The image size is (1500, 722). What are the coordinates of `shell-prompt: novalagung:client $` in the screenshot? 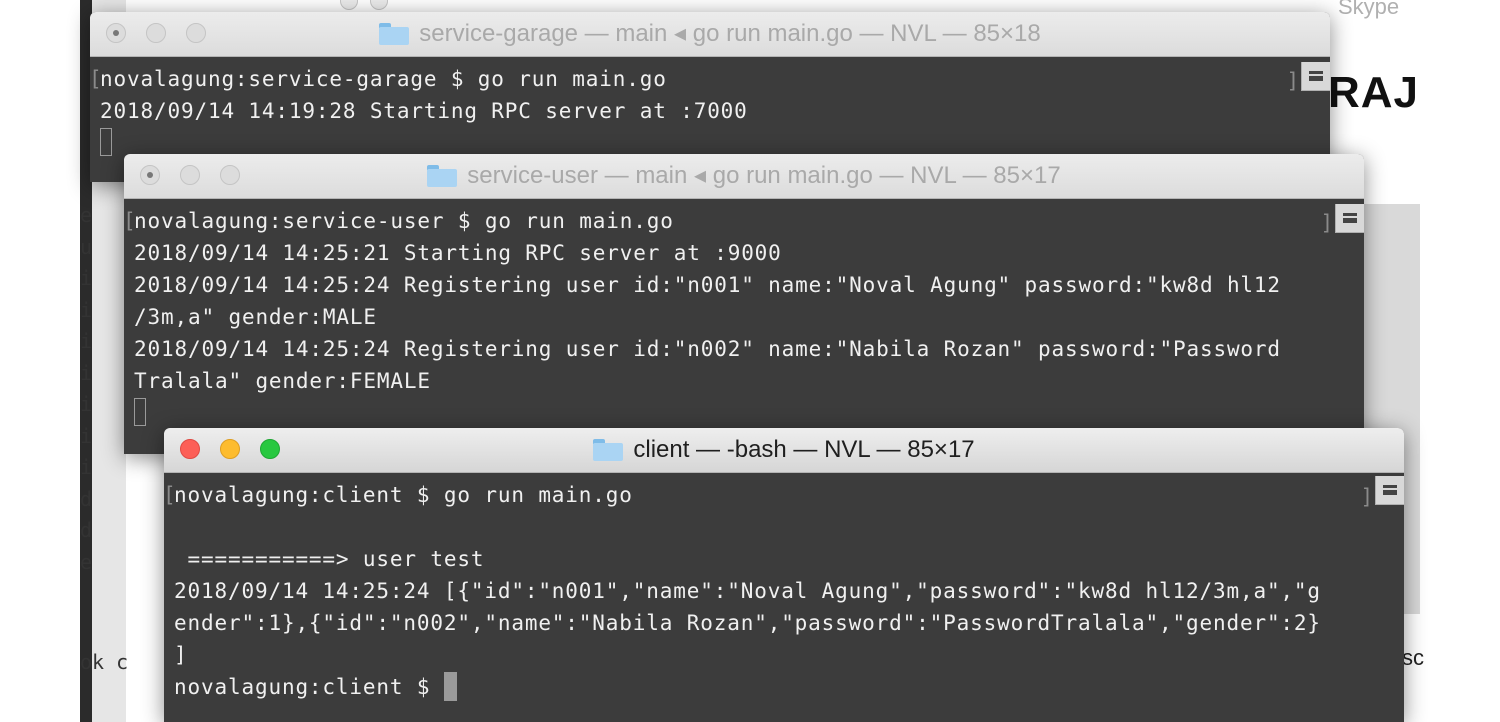 It's located at (309, 687).